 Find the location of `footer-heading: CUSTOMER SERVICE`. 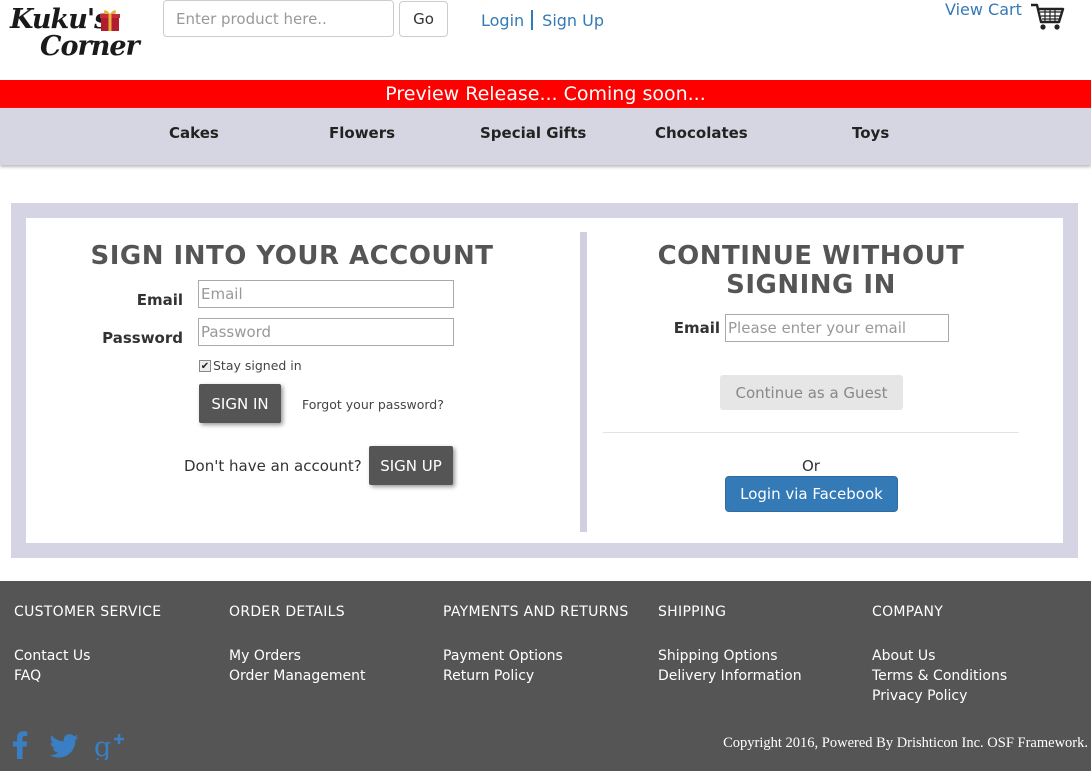

footer-heading: CUSTOMER SERVICE is located at coordinates (88, 612).